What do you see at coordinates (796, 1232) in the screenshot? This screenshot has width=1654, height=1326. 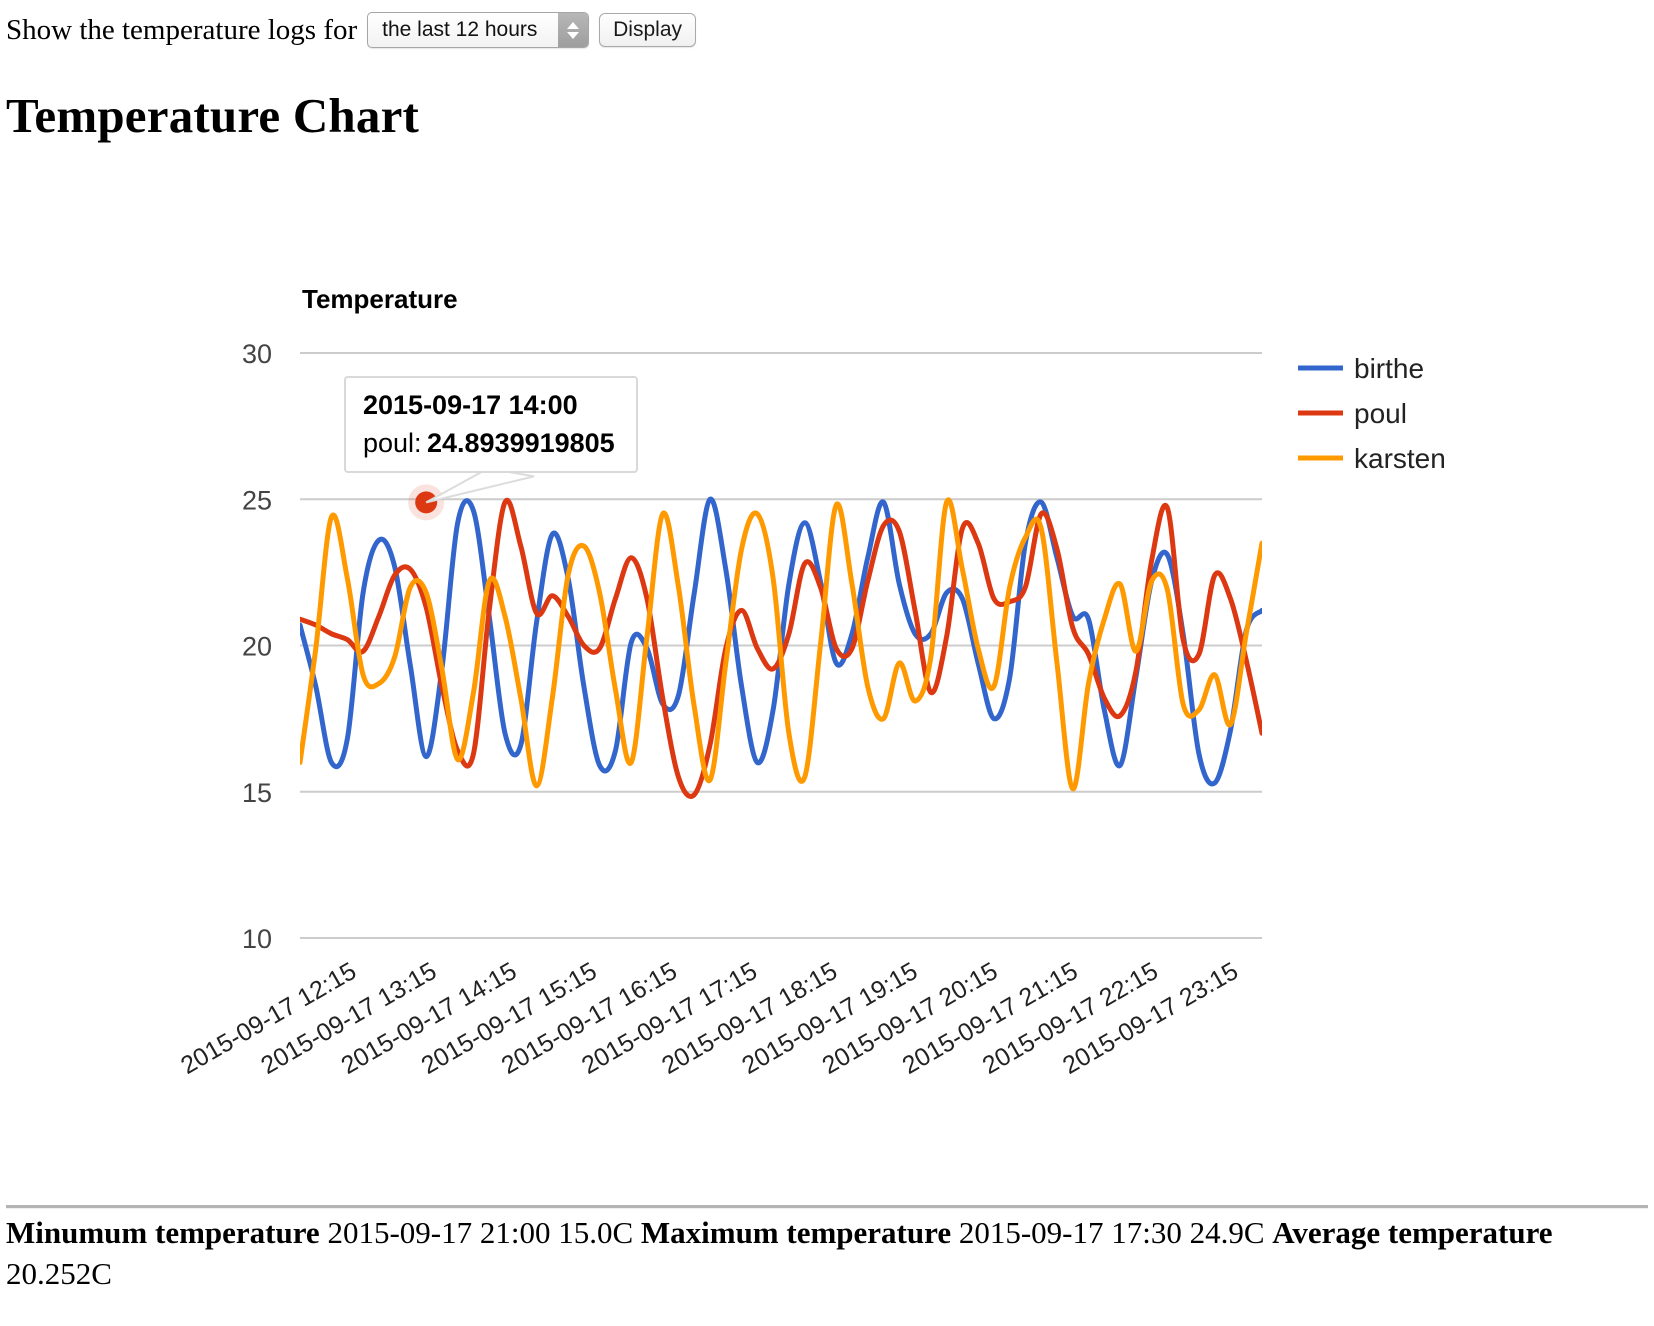 I see `max-temperature-label: Maximum temperature` at bounding box center [796, 1232].